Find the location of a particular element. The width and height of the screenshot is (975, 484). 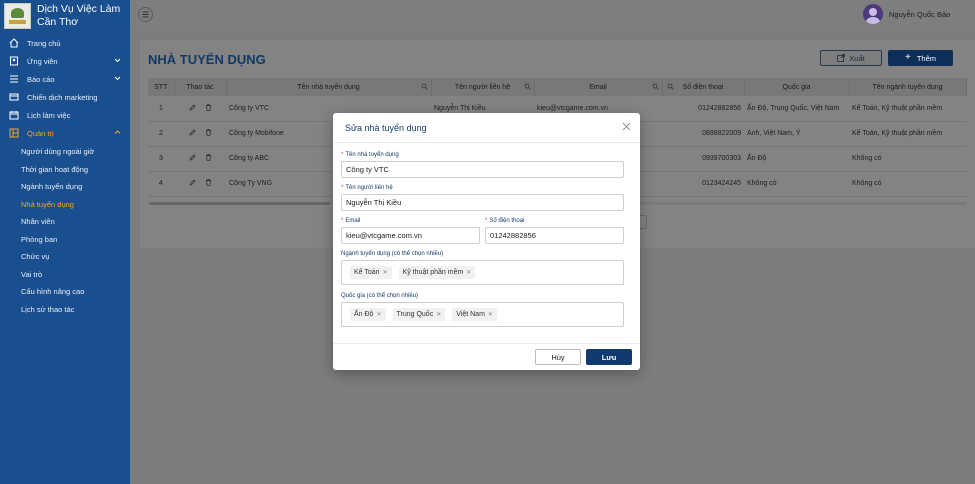

sidebar-subitem-industries: Ngành tuyển dụng is located at coordinates (65, 187).